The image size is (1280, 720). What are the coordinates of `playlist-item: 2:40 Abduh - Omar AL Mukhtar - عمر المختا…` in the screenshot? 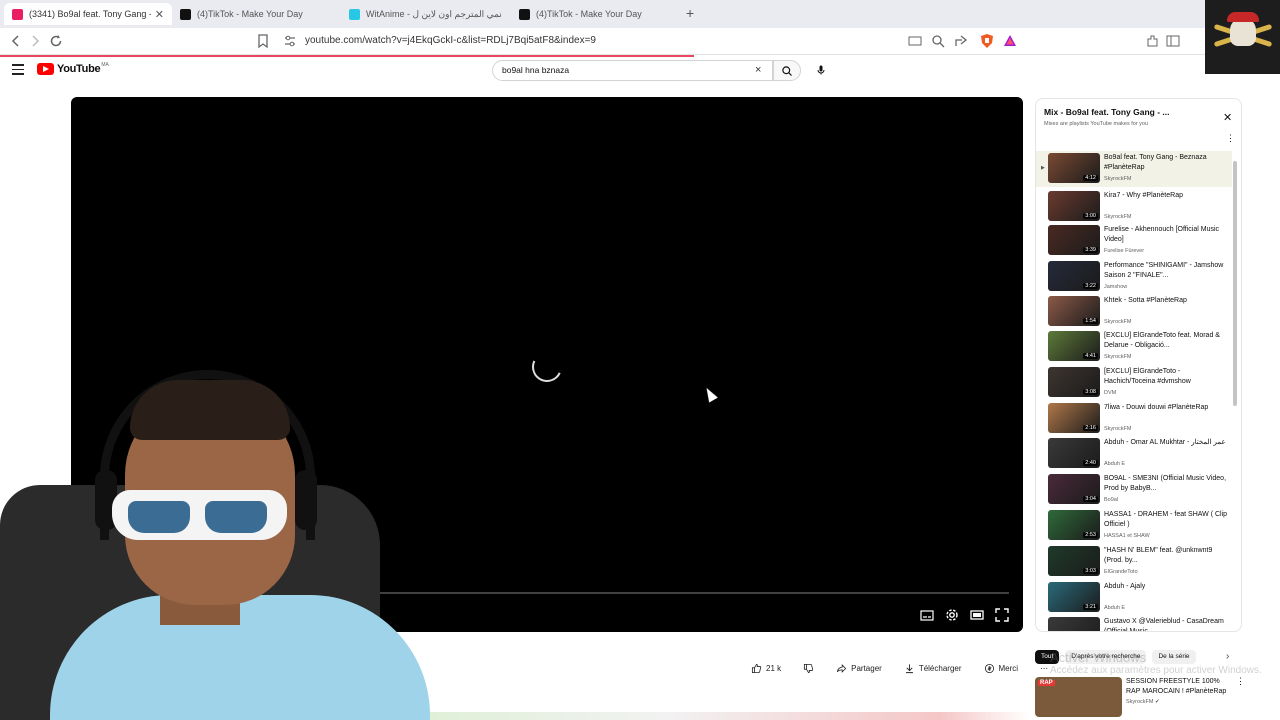 It's located at (1134, 454).